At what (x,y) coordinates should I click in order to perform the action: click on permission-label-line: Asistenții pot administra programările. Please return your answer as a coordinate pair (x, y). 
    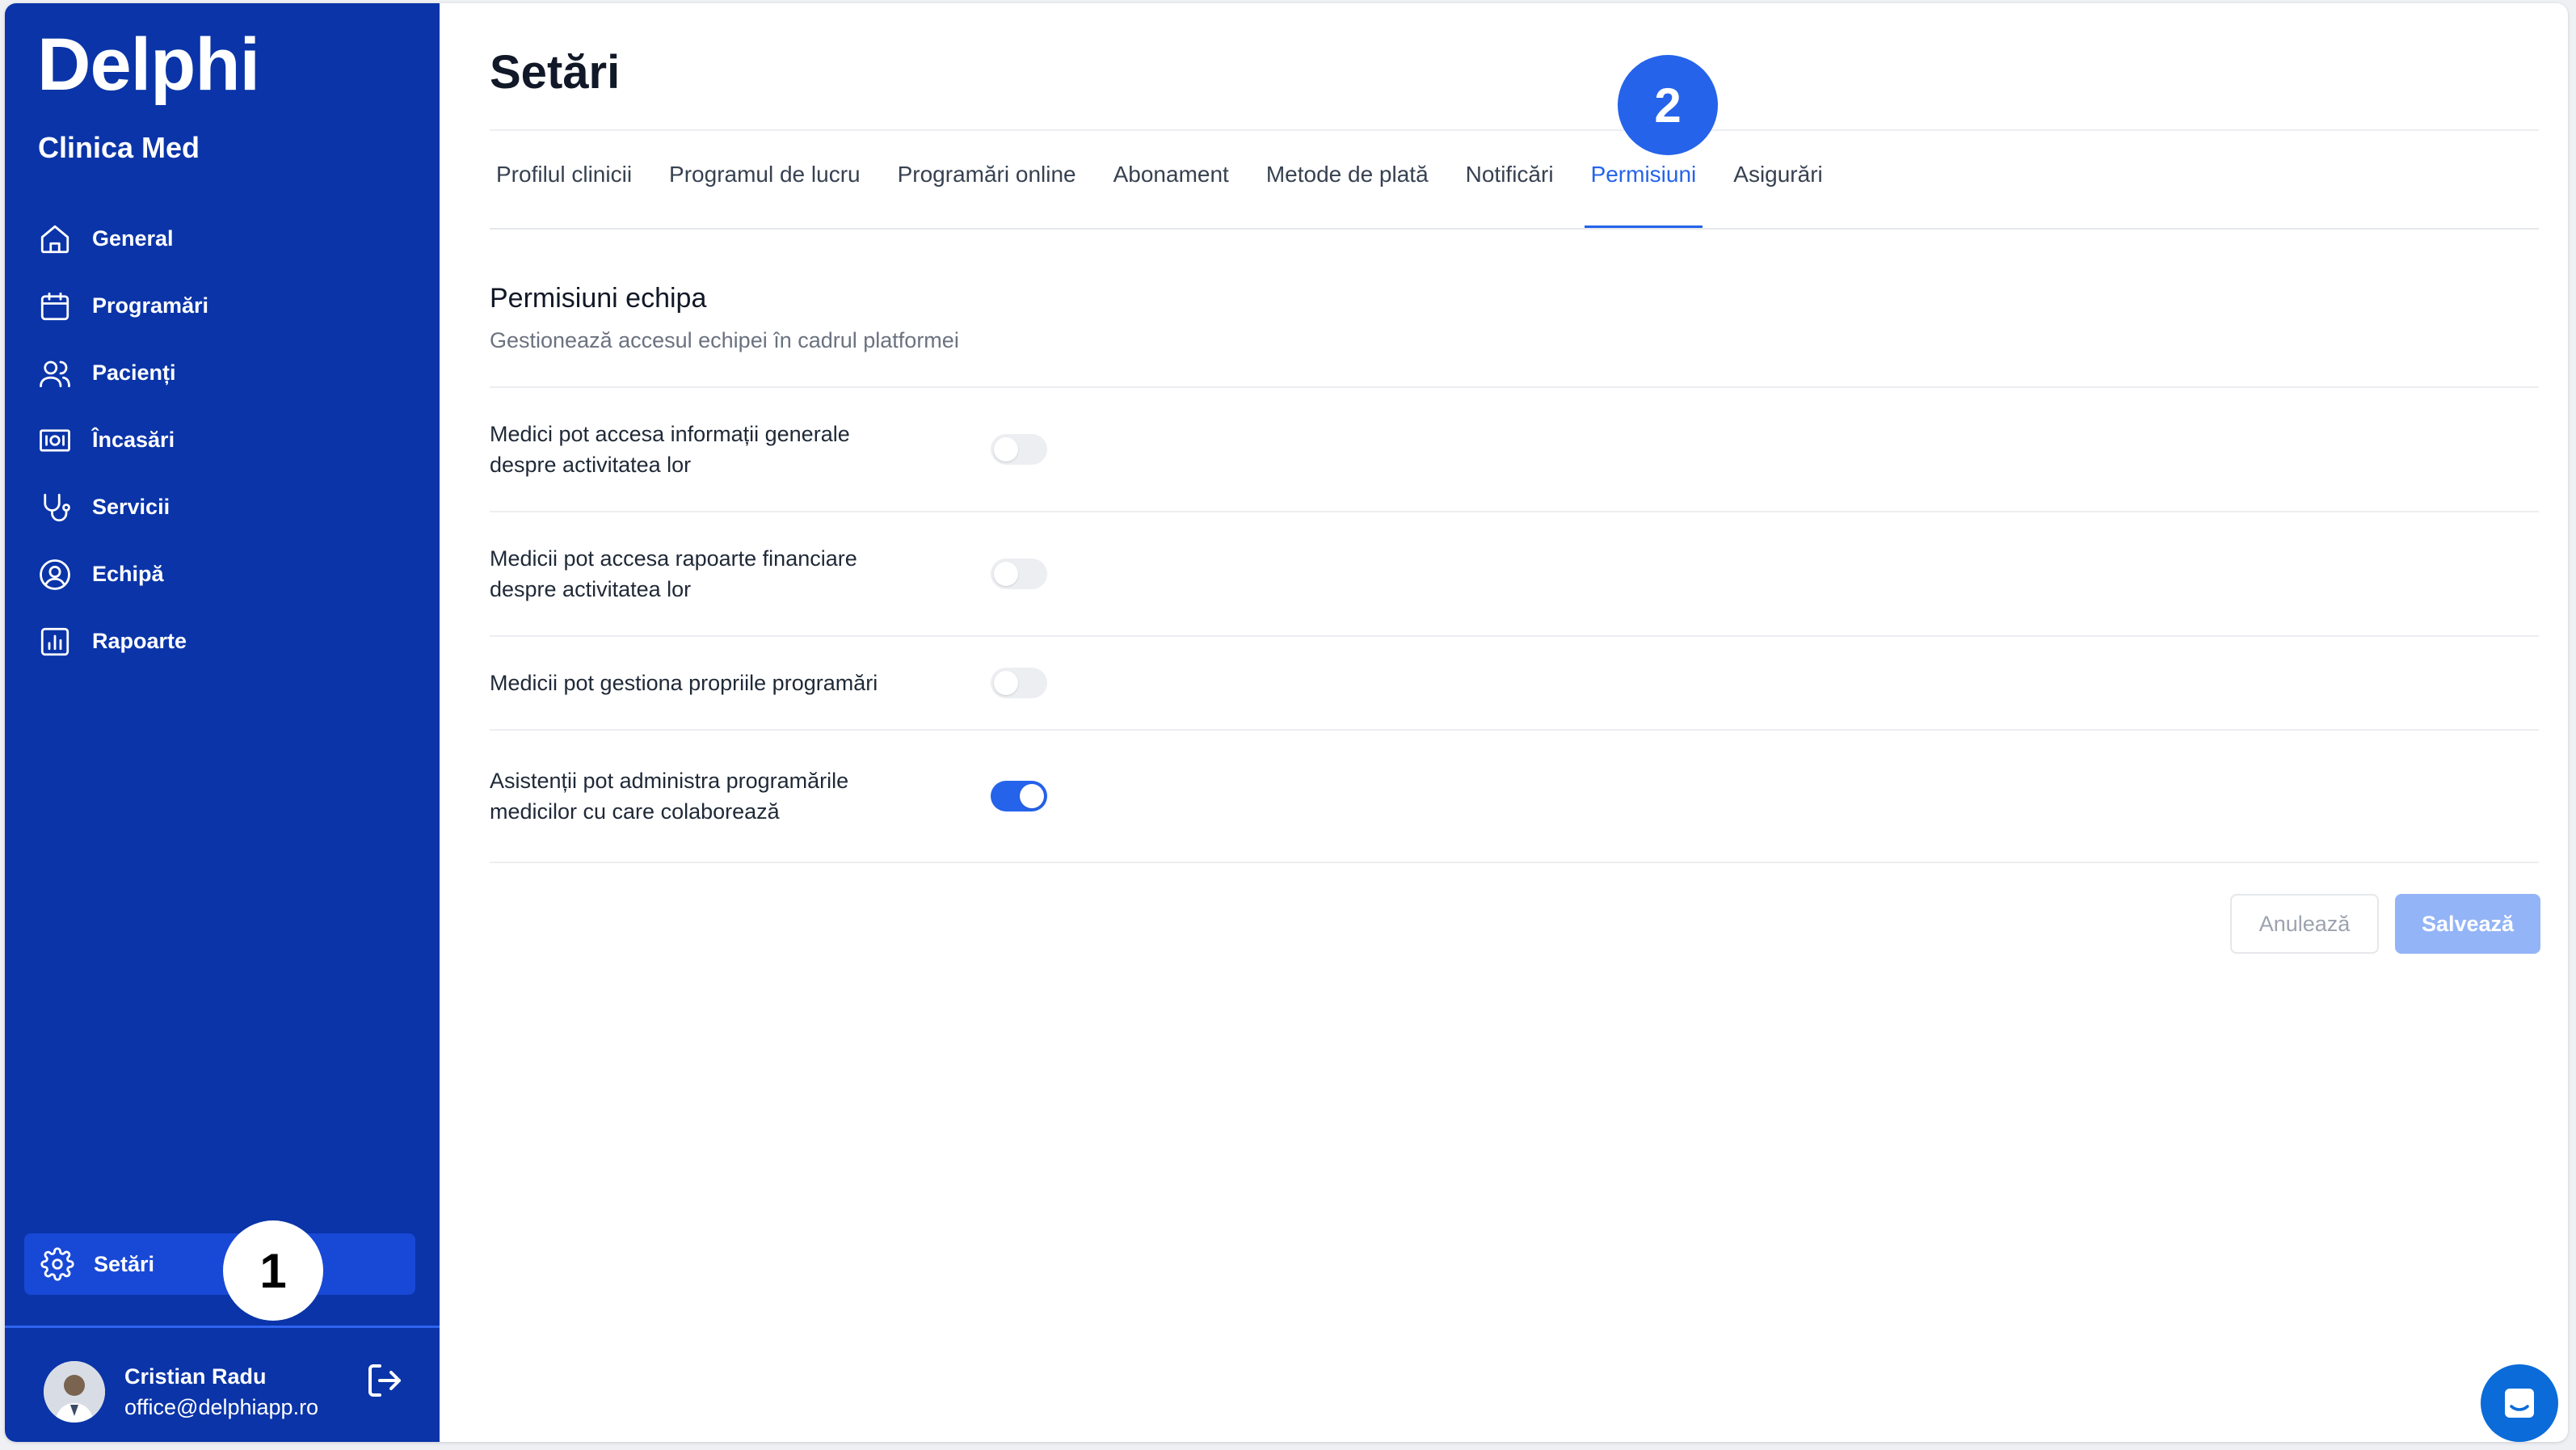
    Looking at the image, I should click on (669, 781).